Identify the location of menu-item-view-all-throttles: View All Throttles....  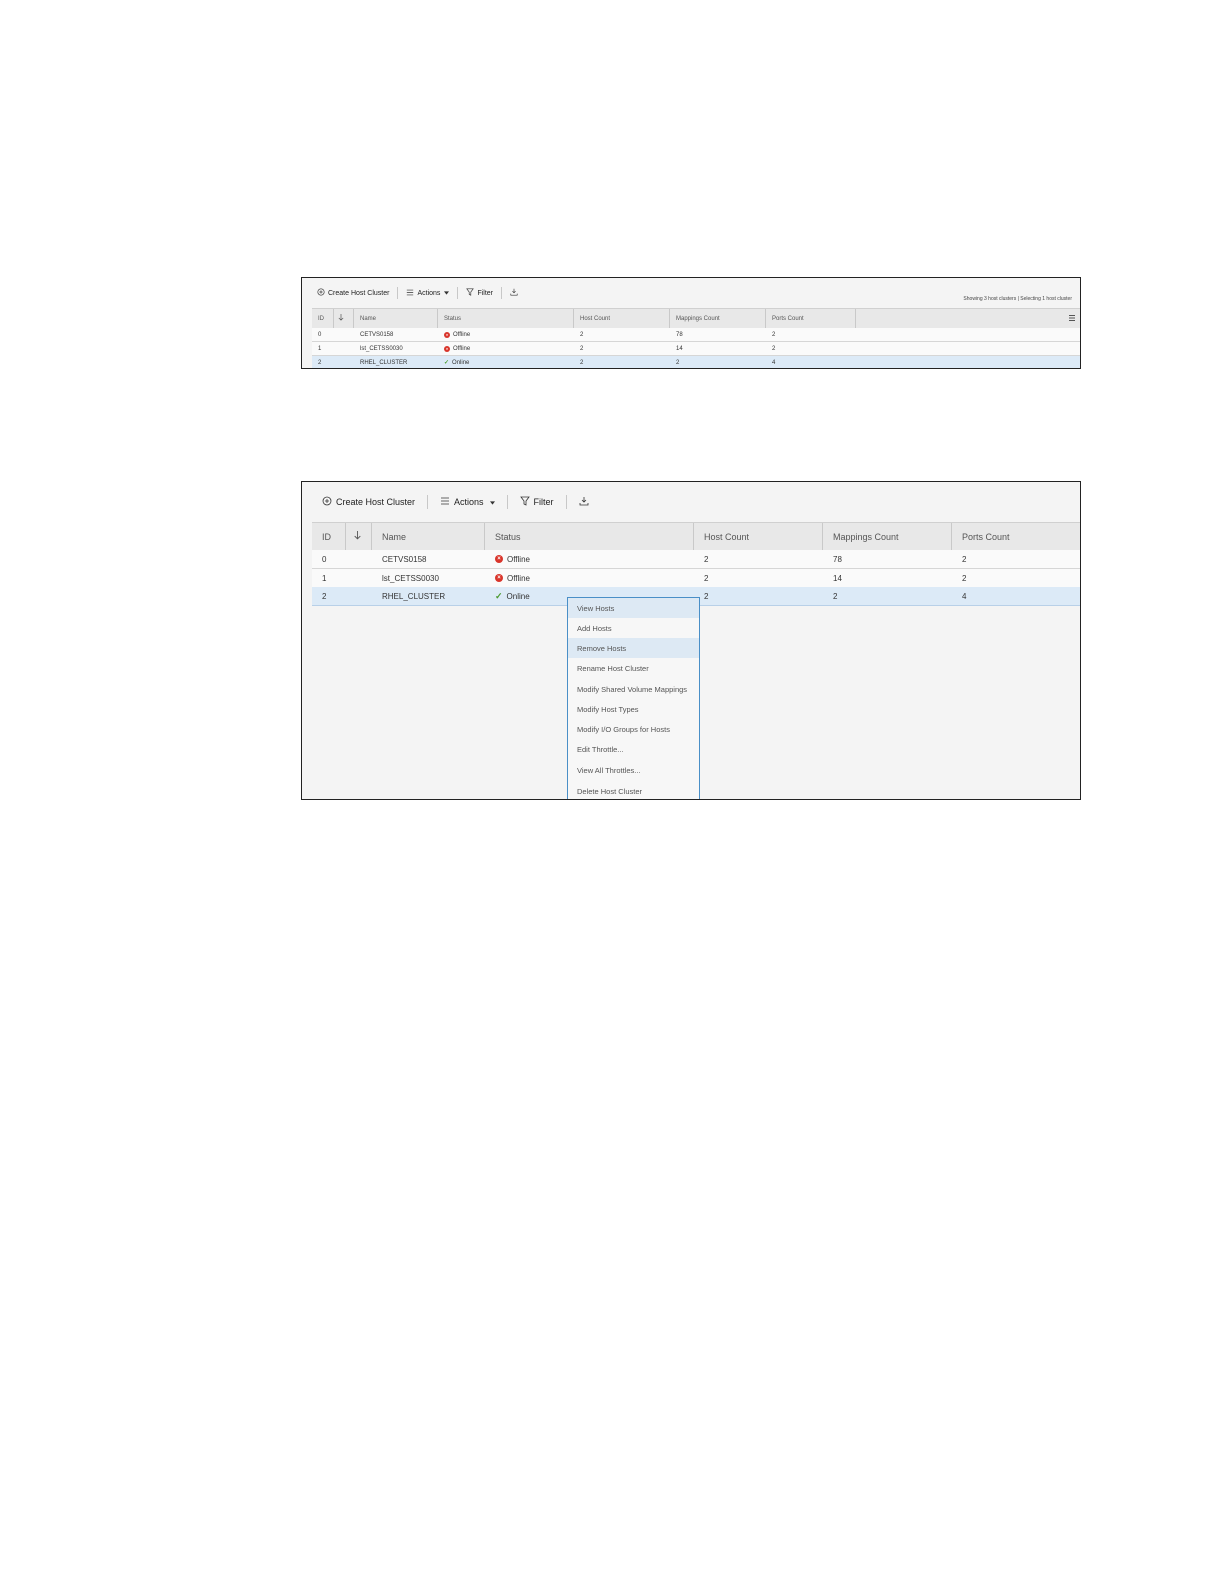
(633, 770).